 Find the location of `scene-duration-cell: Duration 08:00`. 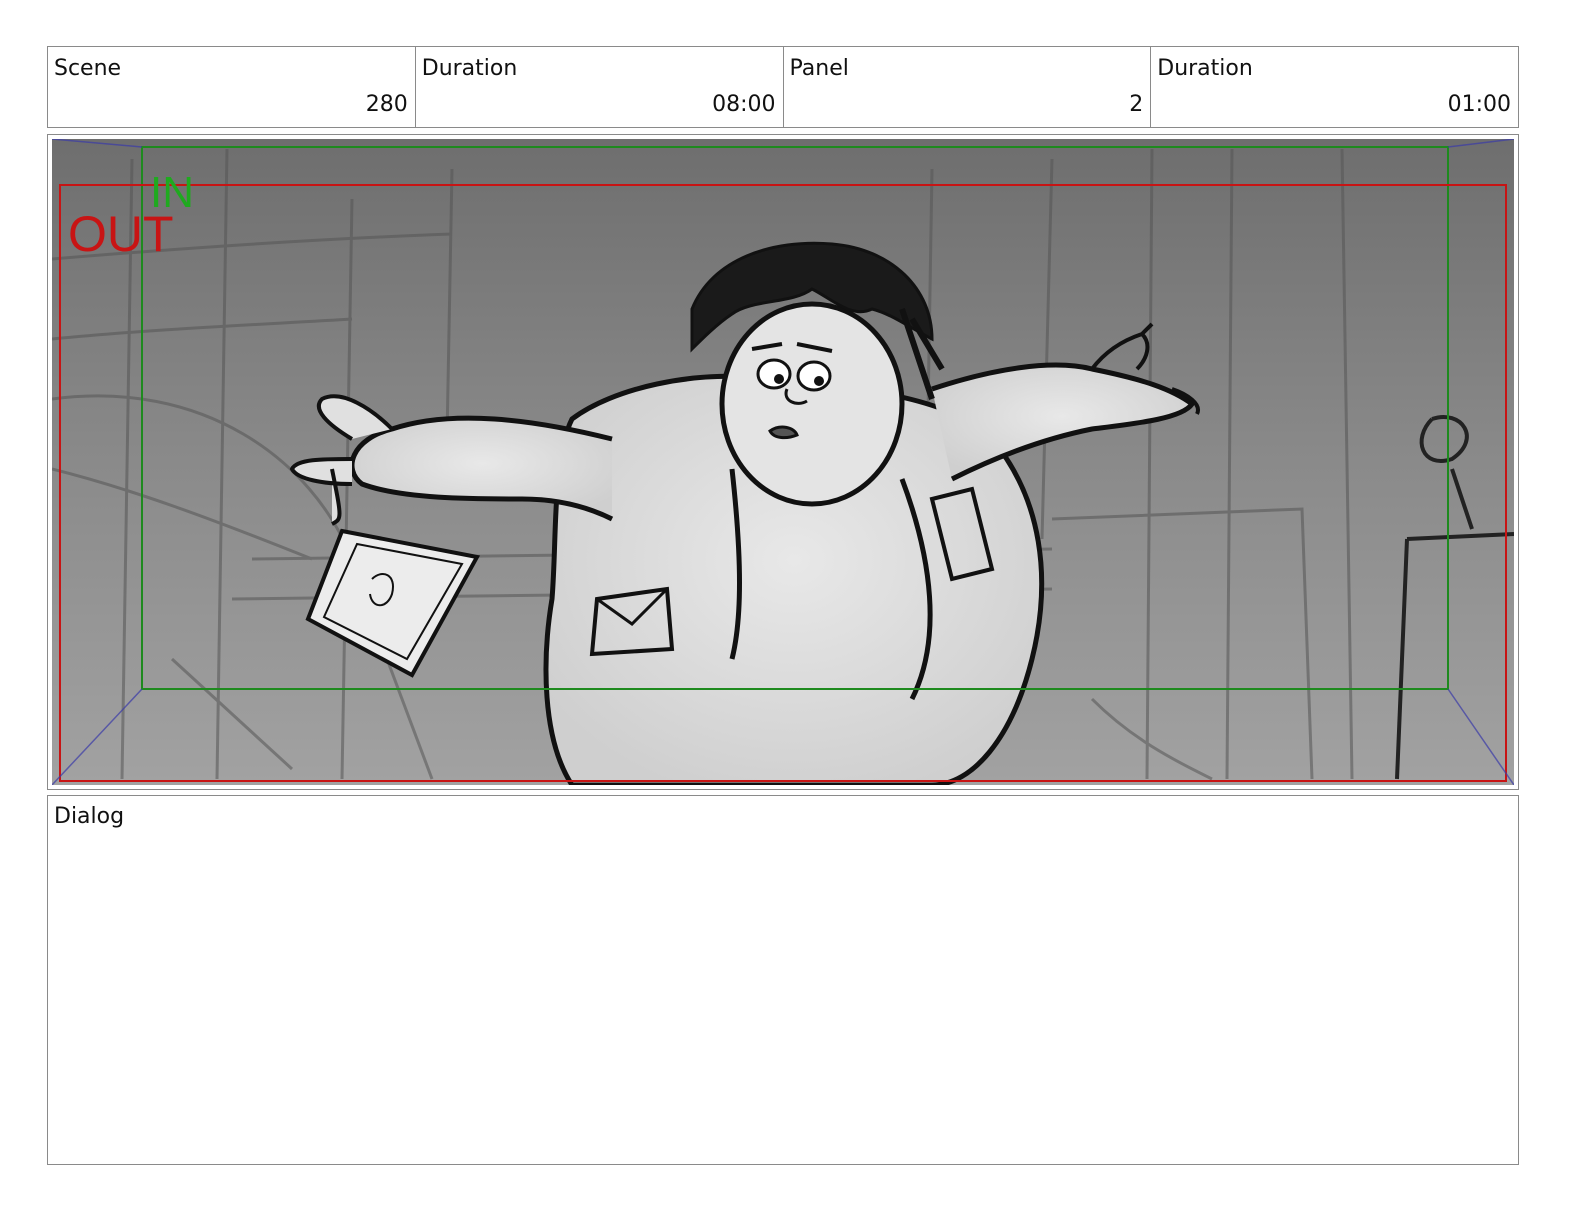

scene-duration-cell: Duration 08:00 is located at coordinates (600, 87).